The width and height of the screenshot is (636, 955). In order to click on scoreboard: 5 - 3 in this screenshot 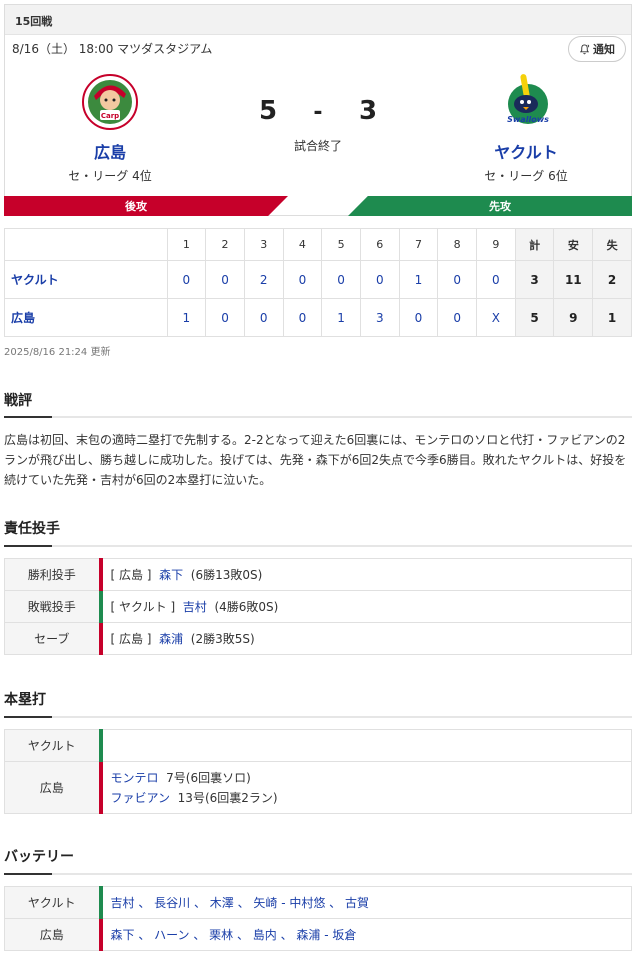, I will do `click(318, 111)`.